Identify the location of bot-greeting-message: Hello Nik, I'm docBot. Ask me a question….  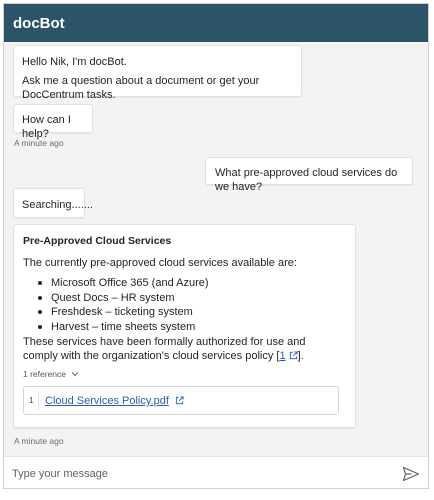
(157, 73).